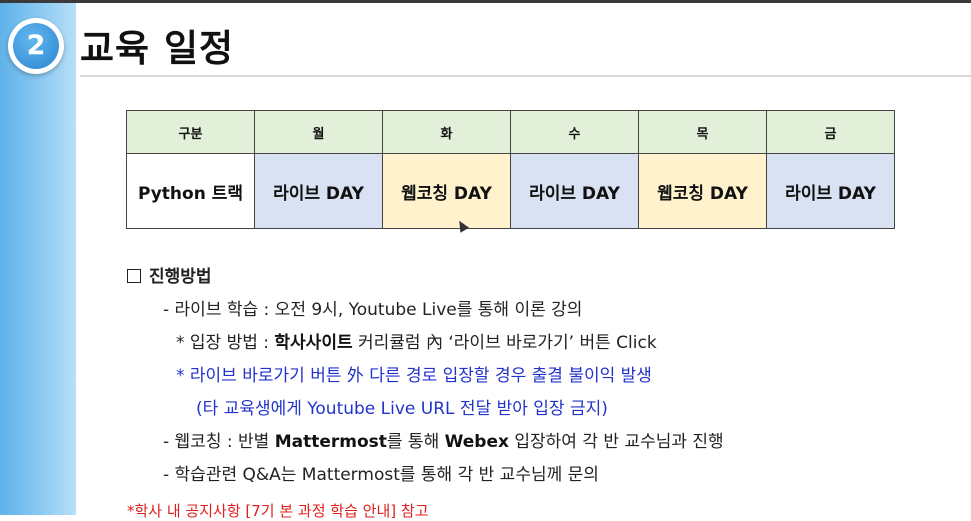  Describe the element at coordinates (525, 76) in the screenshot. I see `title-divider` at that location.